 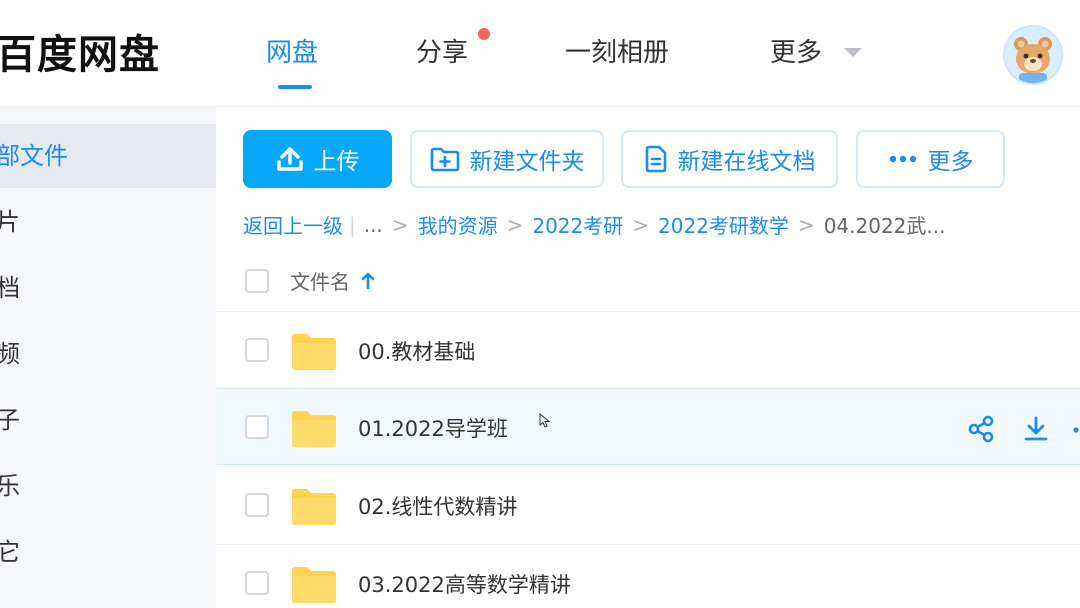 What do you see at coordinates (464, 584) in the screenshot?
I see `file-name: 03.2022高等数学精讲` at bounding box center [464, 584].